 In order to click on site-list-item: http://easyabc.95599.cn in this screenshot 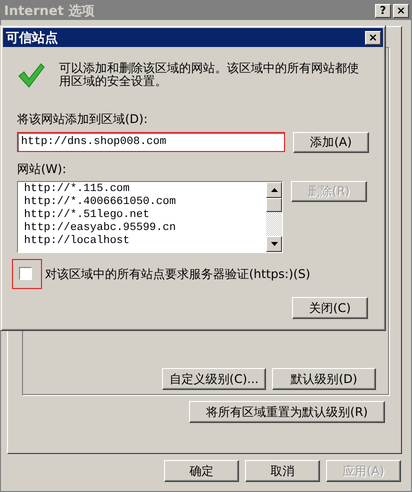, I will do `click(142, 228)`.